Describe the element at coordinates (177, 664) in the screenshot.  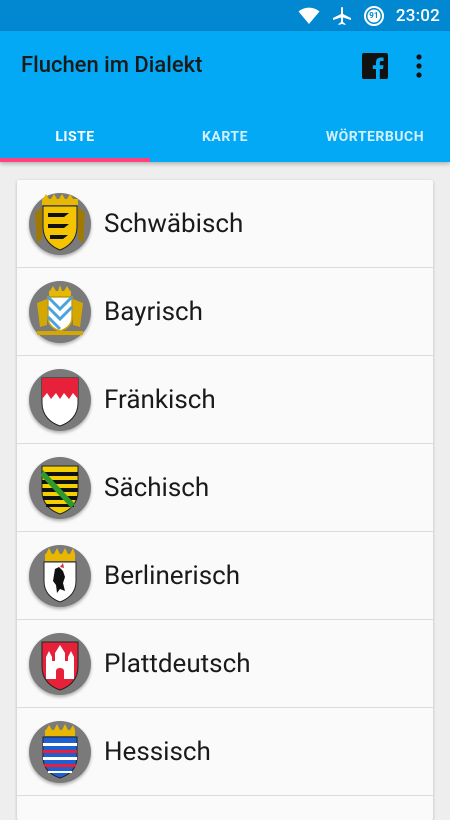
I see `dialect-name: Plattdeutsch` at that location.